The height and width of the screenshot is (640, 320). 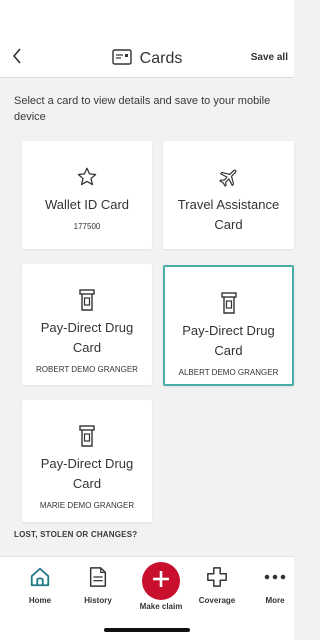 I want to click on save-all-button: Save all, so click(x=269, y=57).